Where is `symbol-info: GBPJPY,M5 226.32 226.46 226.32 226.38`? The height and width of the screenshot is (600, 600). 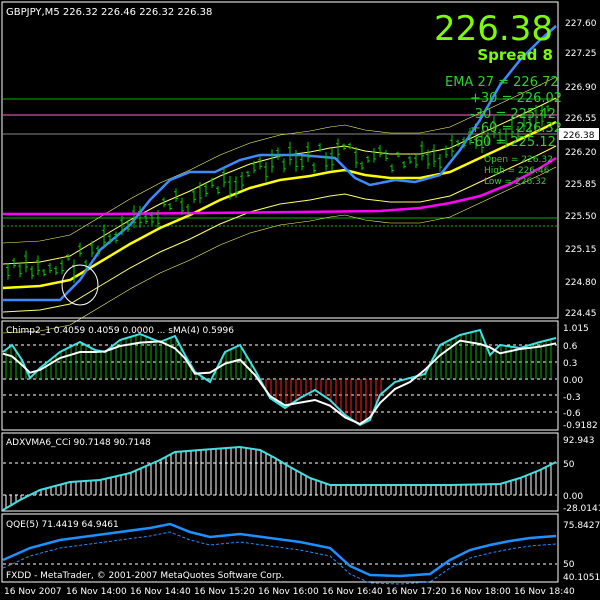 symbol-info: GBPJPY,M5 226.32 226.46 226.32 226.38 is located at coordinates (109, 12).